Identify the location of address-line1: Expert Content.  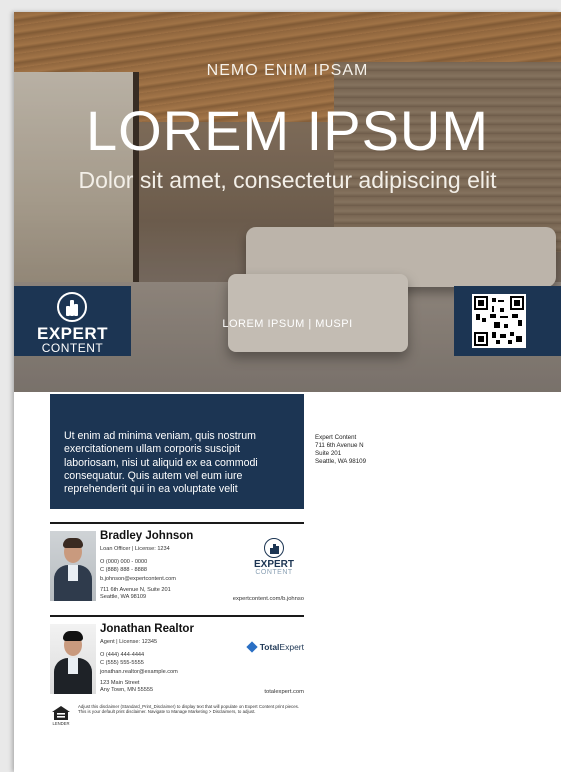
(336, 437).